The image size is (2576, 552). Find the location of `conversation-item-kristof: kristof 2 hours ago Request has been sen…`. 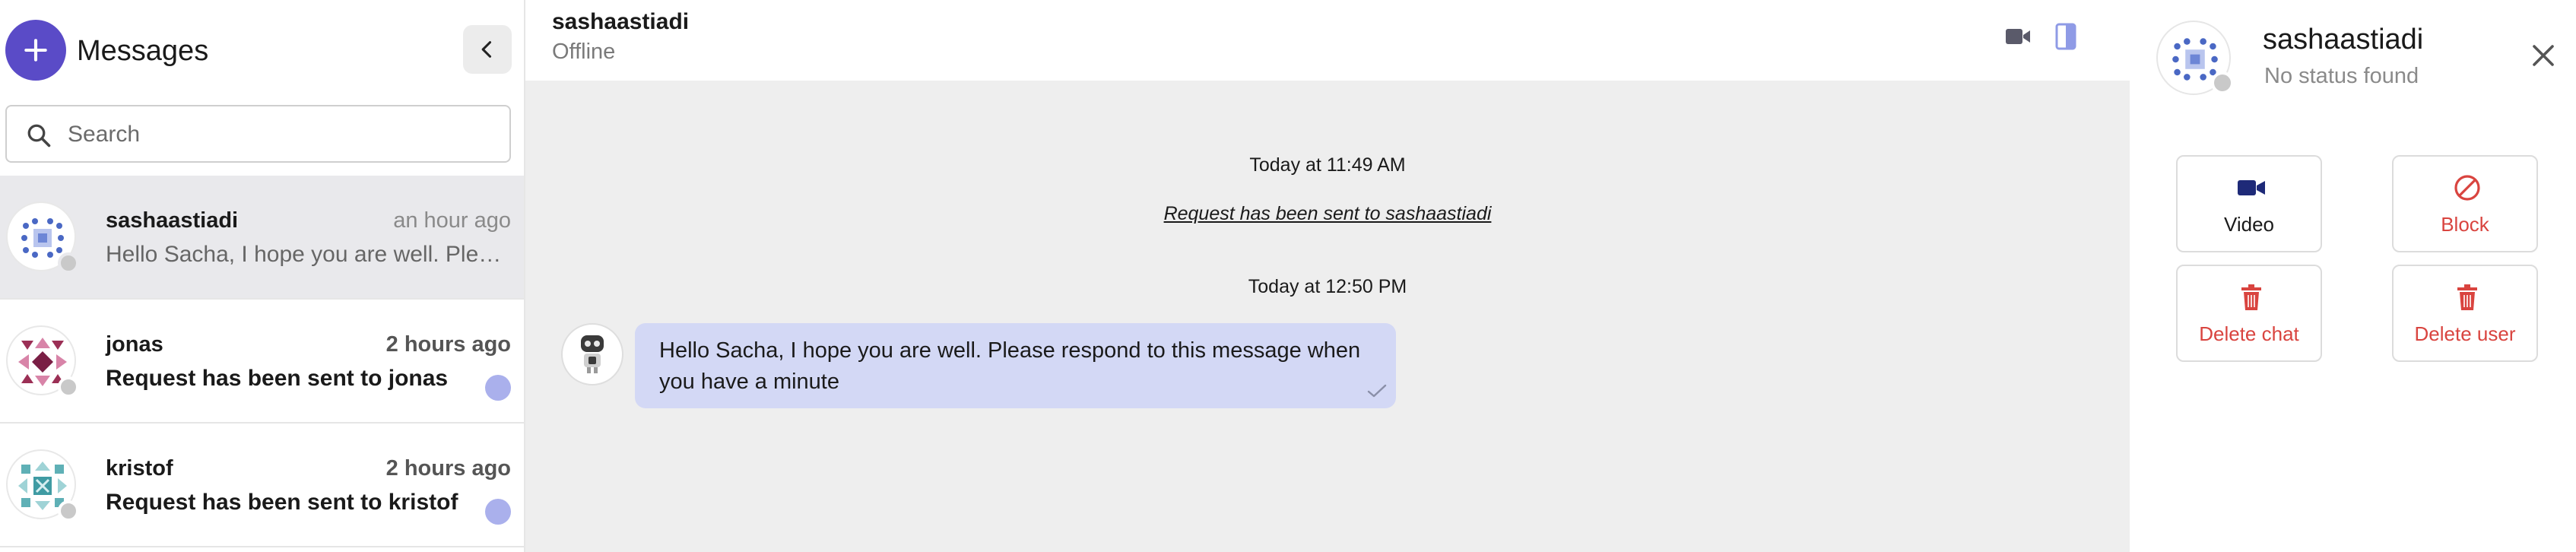

conversation-item-kristof: kristof 2 hours ago Request has been sen… is located at coordinates (262, 485).